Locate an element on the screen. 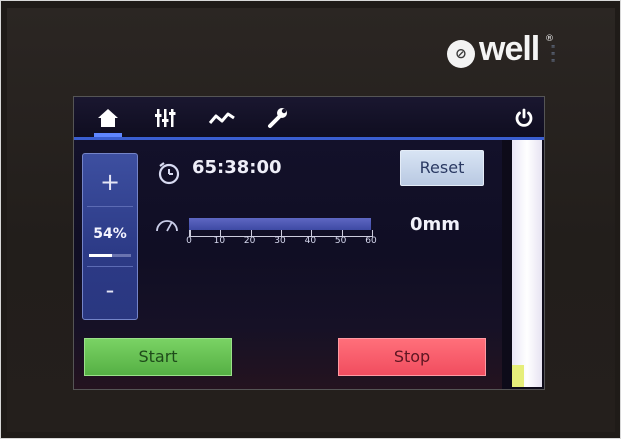  depth-progress-bar is located at coordinates (280, 224).